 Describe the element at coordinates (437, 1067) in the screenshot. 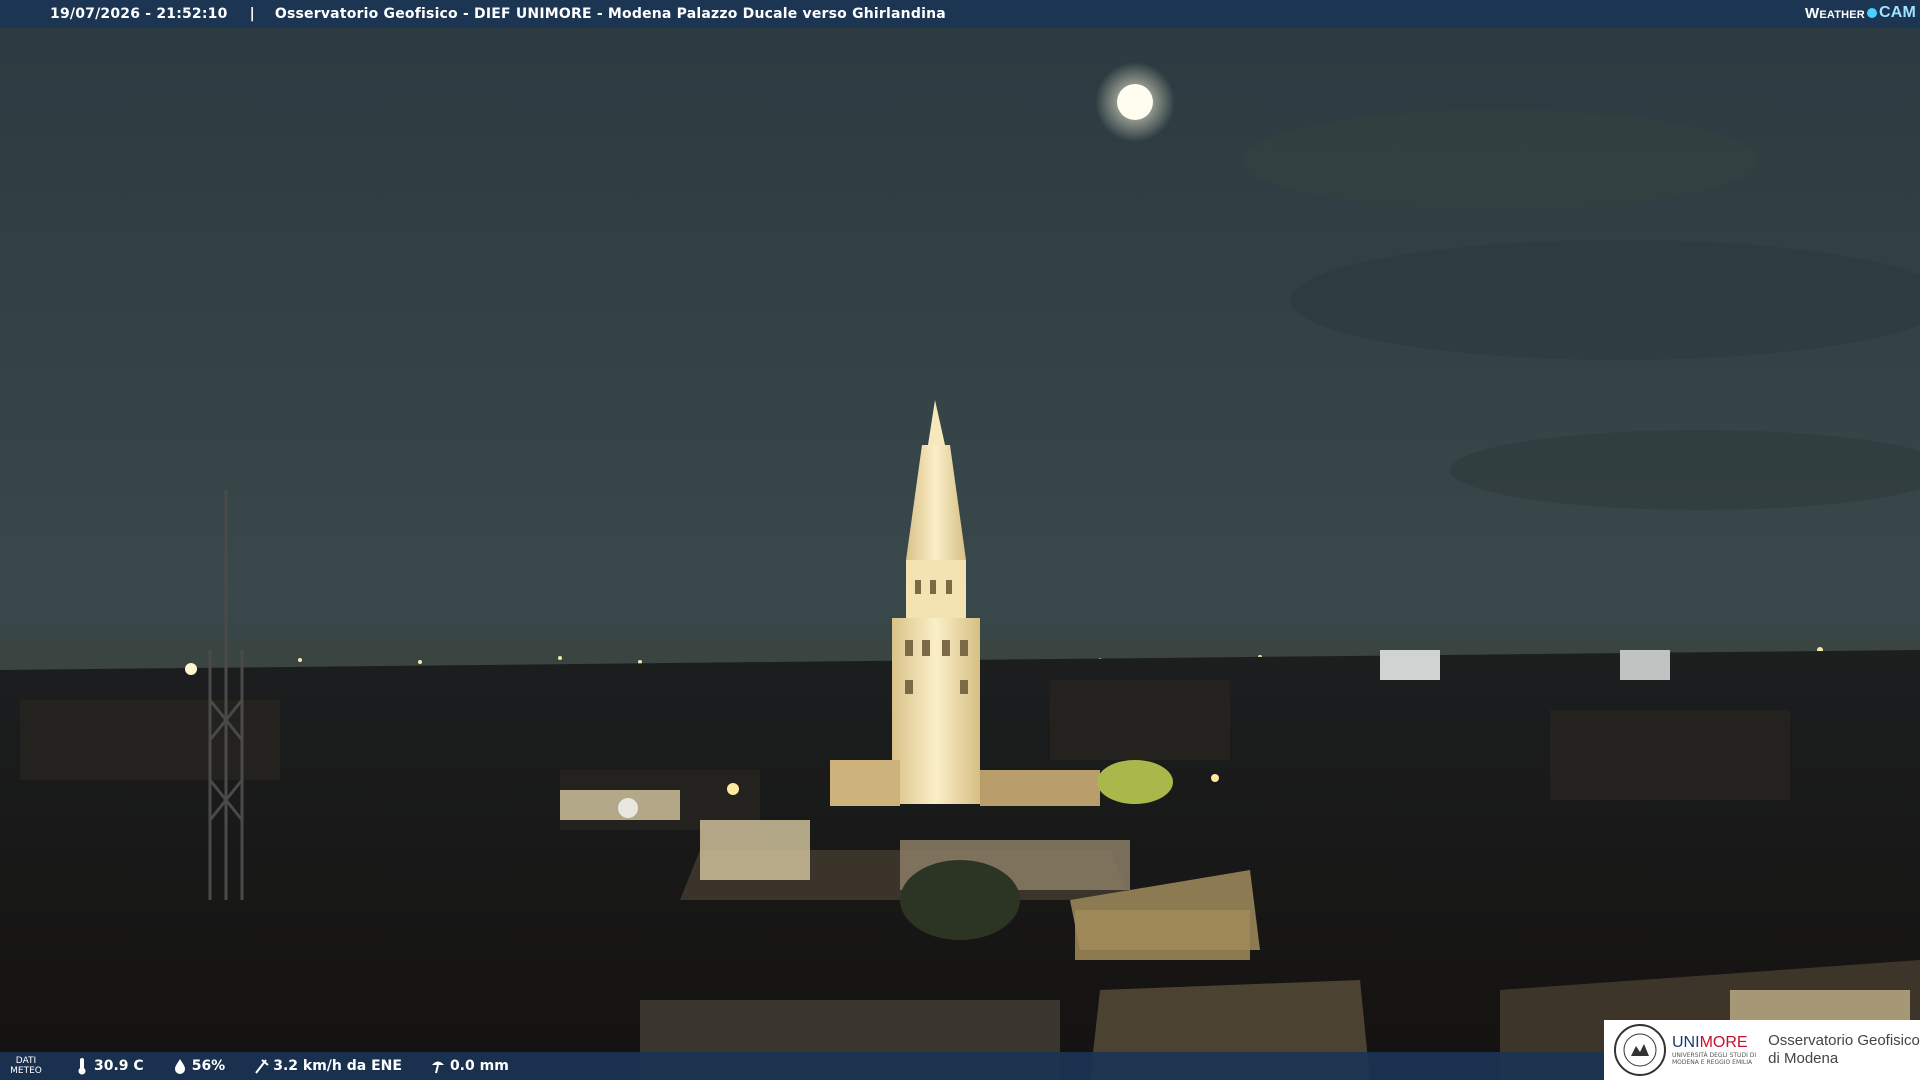

I see `rain-gauge-icon` at that location.